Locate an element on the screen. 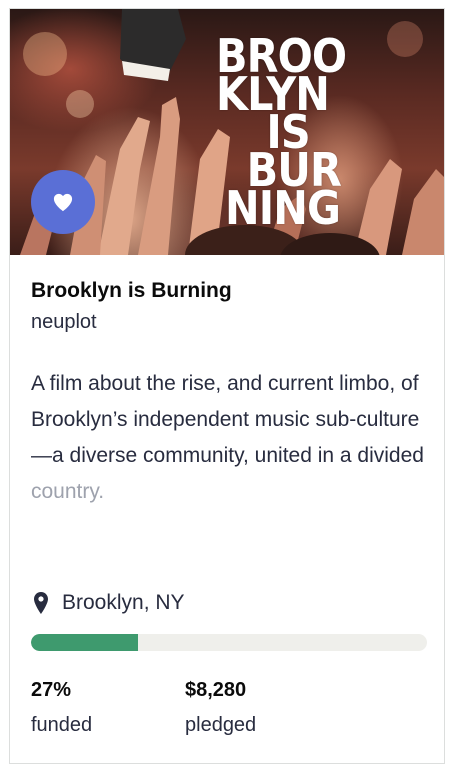 The width and height of the screenshot is (452, 774). funded-percent: 27% is located at coordinates (51, 690).